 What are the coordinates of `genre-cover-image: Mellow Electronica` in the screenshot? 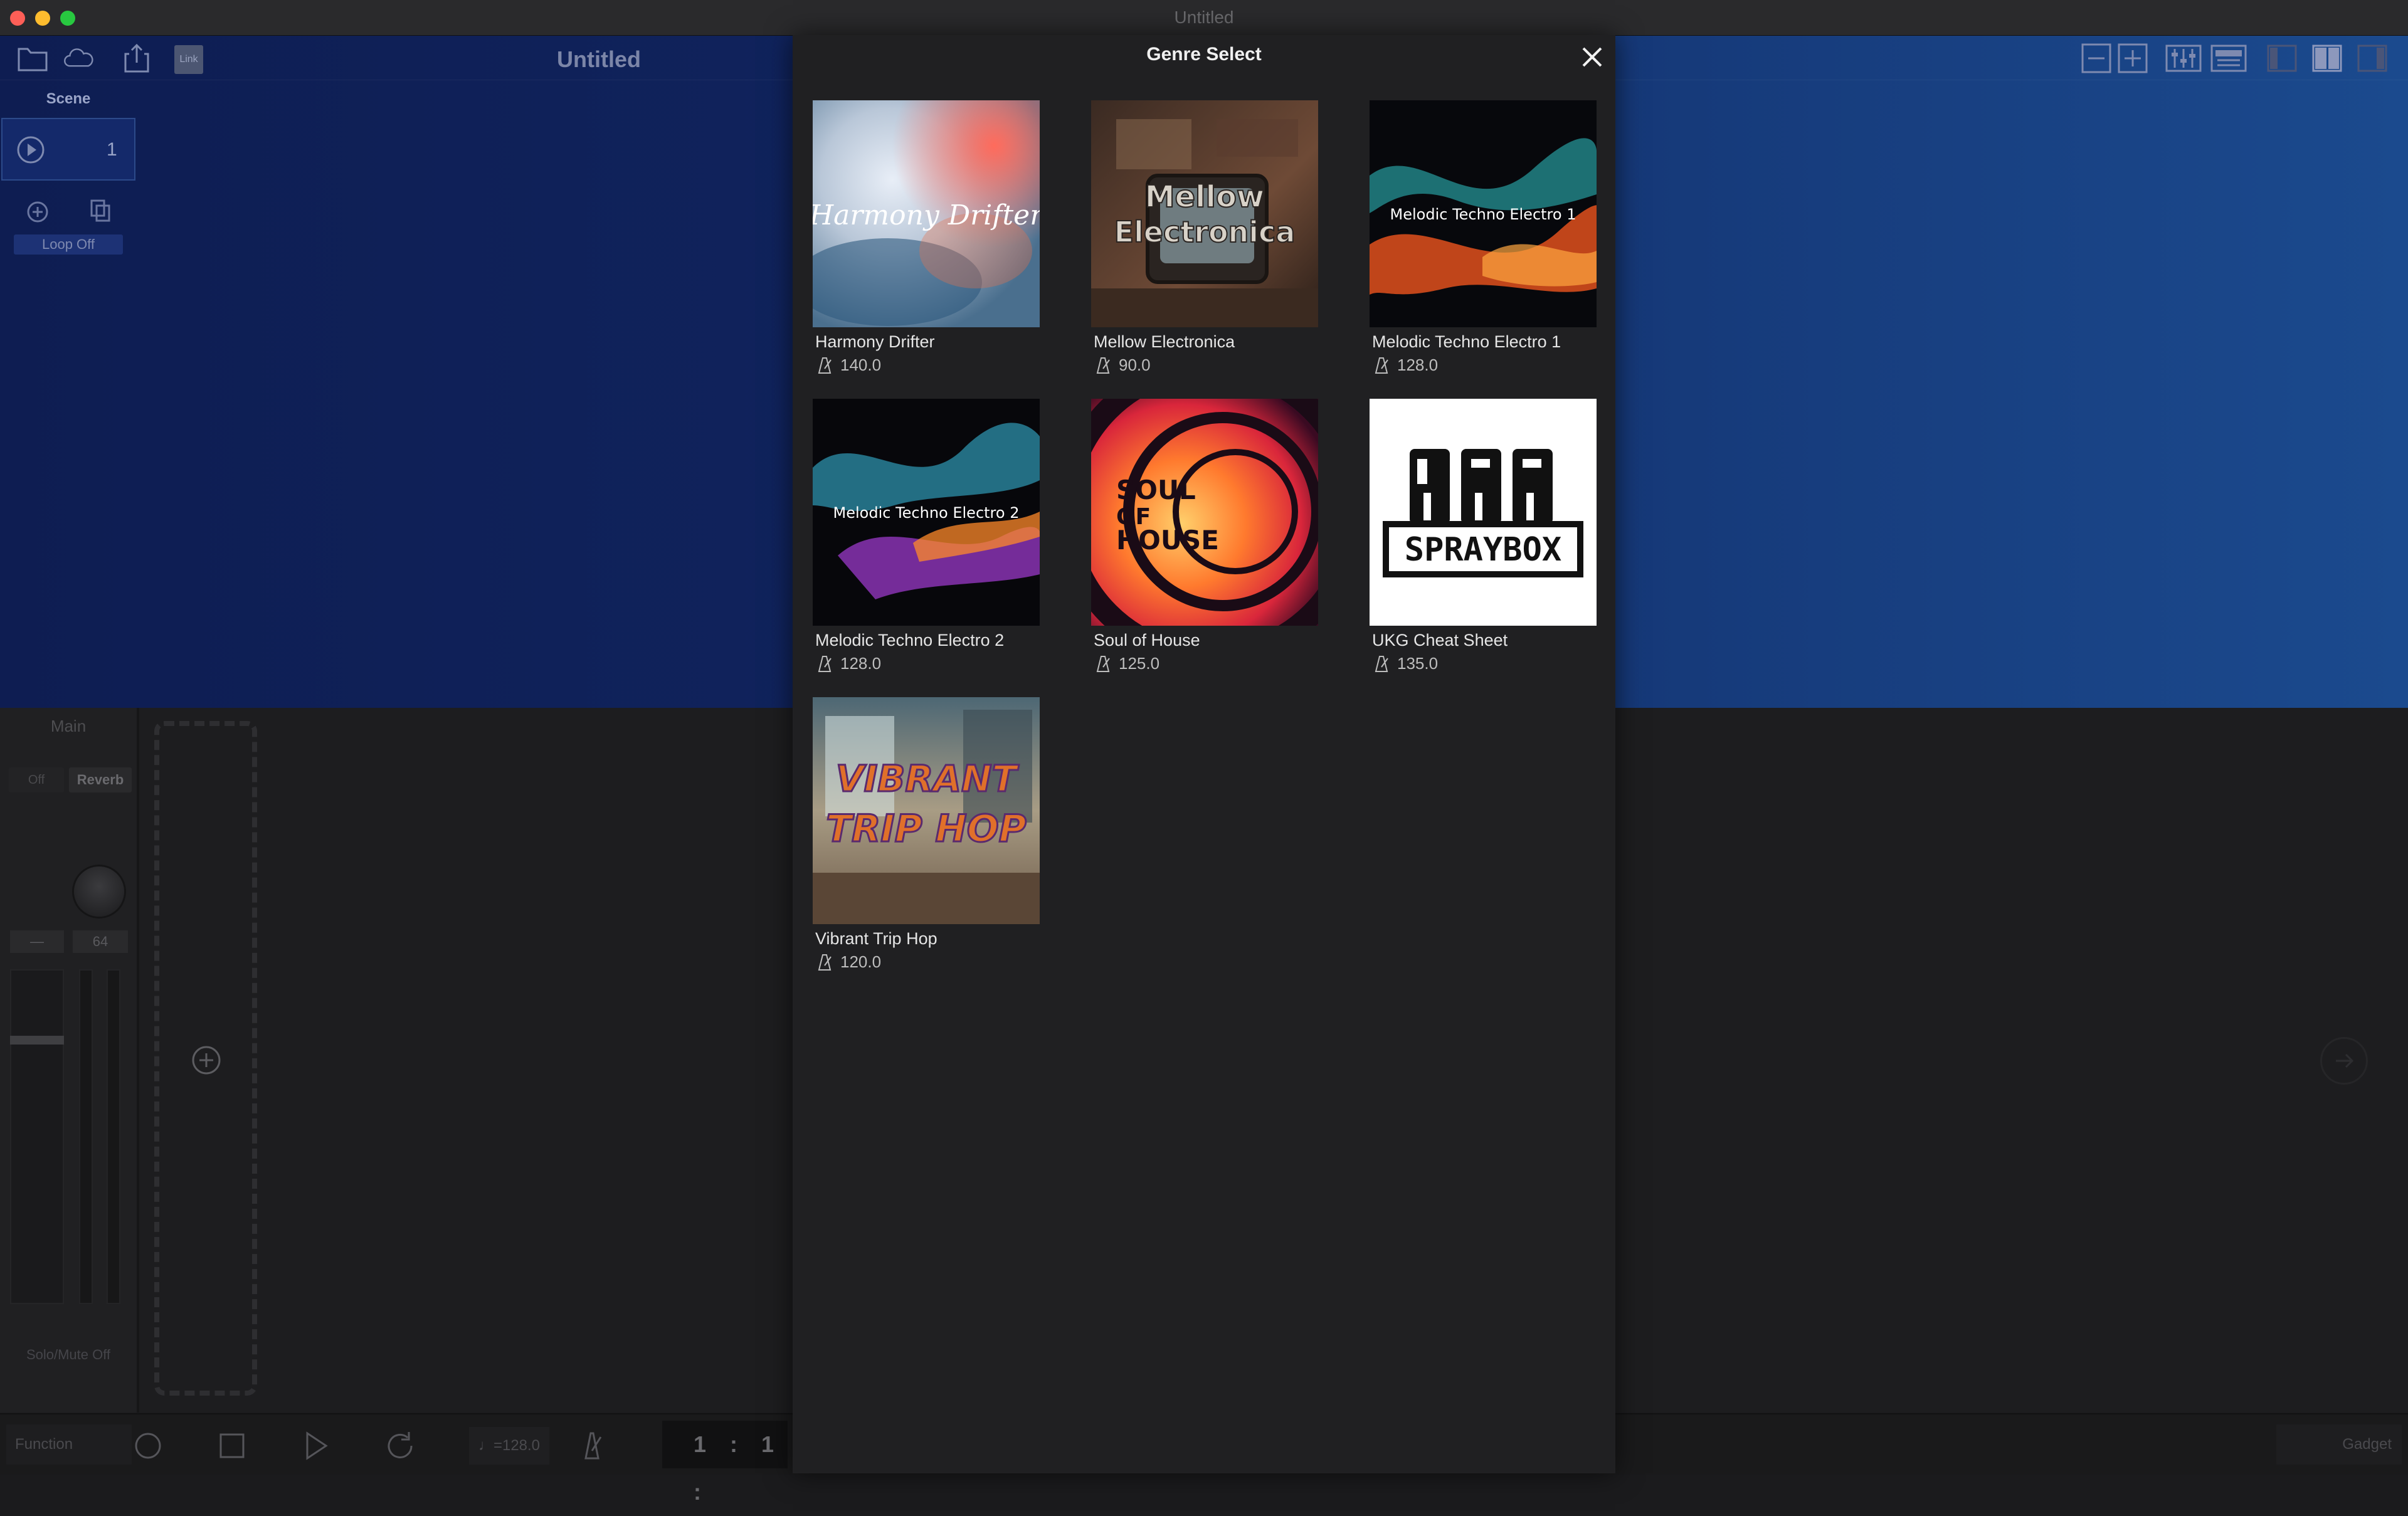 It's located at (1204, 213).